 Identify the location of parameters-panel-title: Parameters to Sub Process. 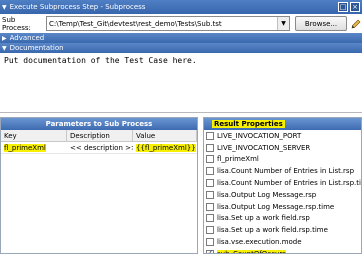
(99, 124).